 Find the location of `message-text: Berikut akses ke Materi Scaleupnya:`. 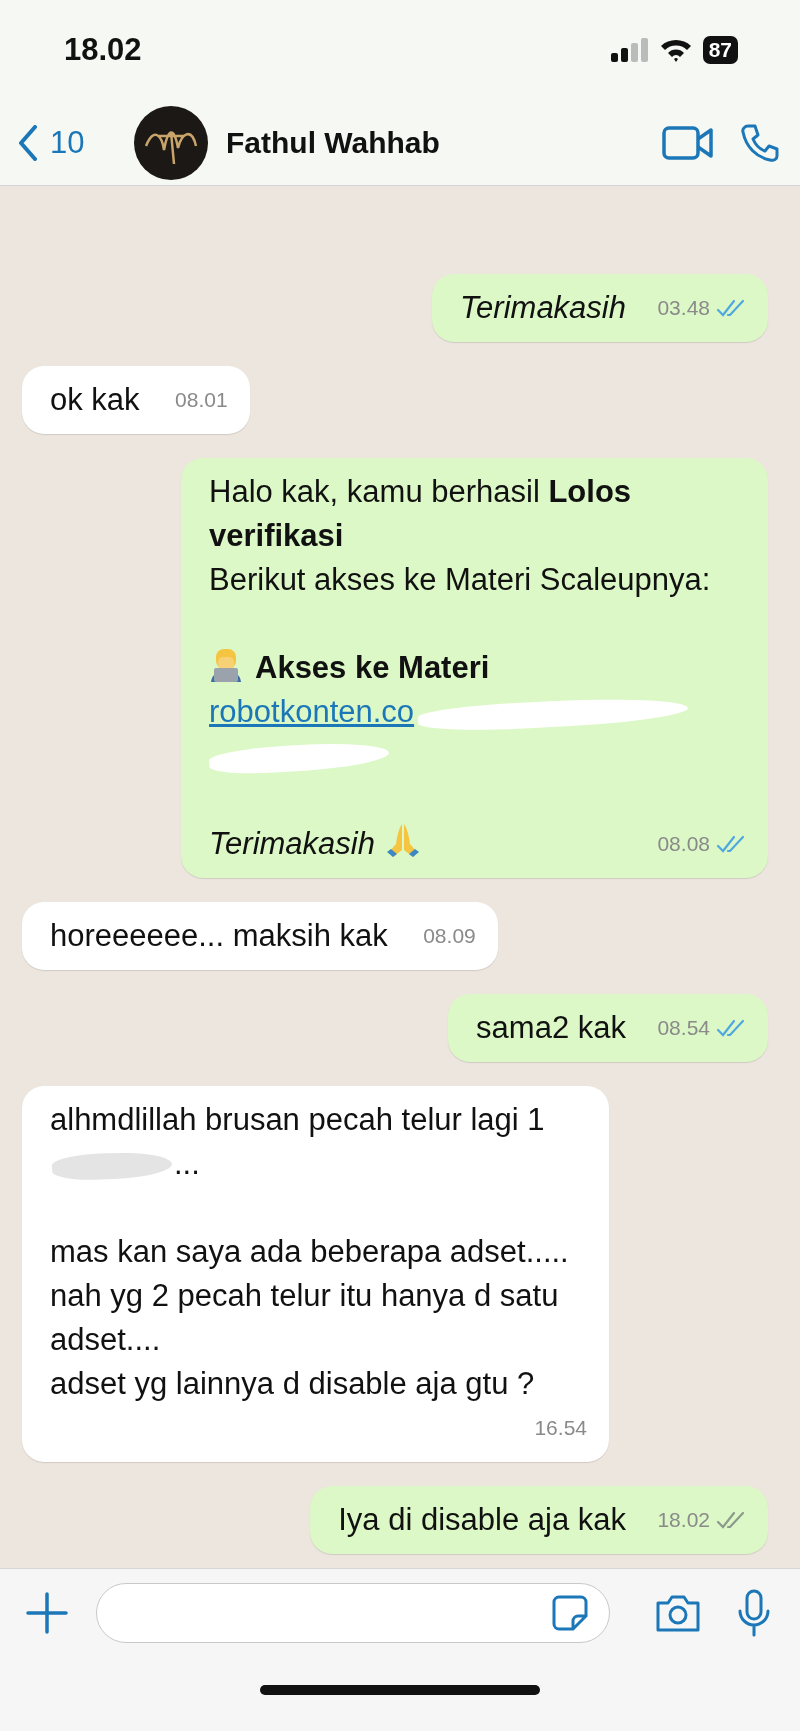

message-text: Berikut akses ke Materi Scaleupnya: is located at coordinates (460, 579).